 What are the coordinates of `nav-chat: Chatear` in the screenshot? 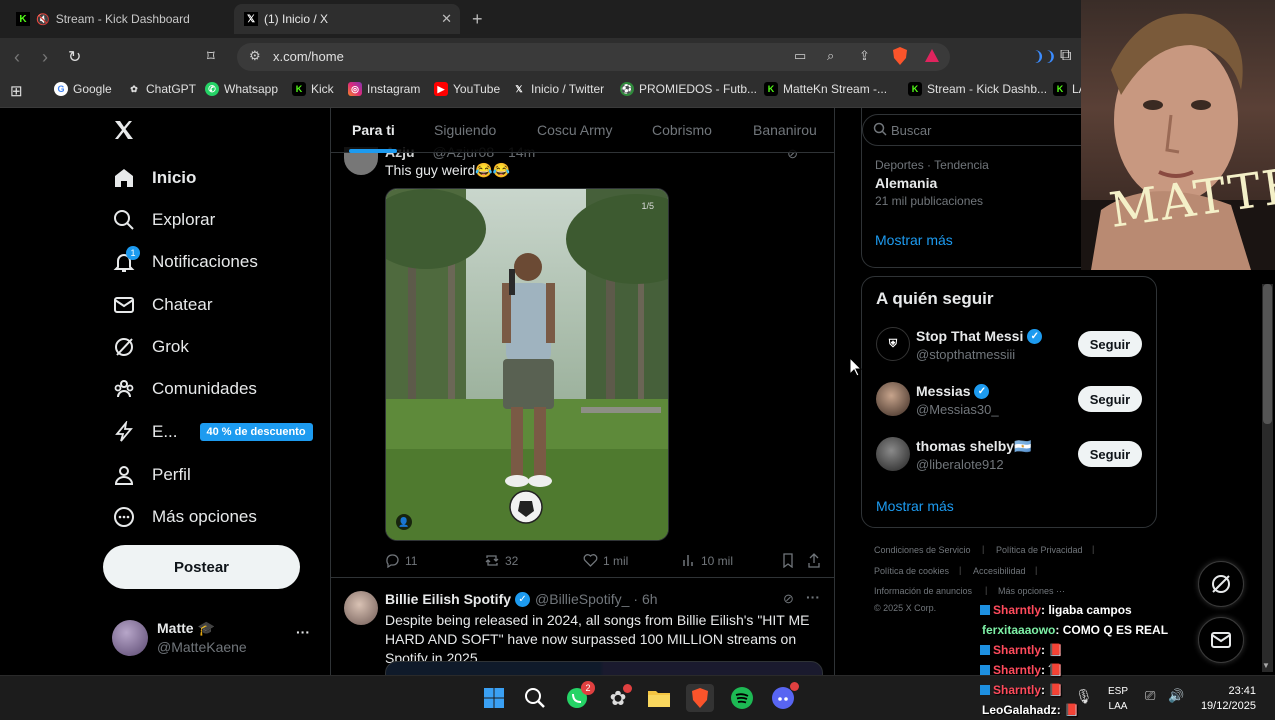 It's located at (162, 305).